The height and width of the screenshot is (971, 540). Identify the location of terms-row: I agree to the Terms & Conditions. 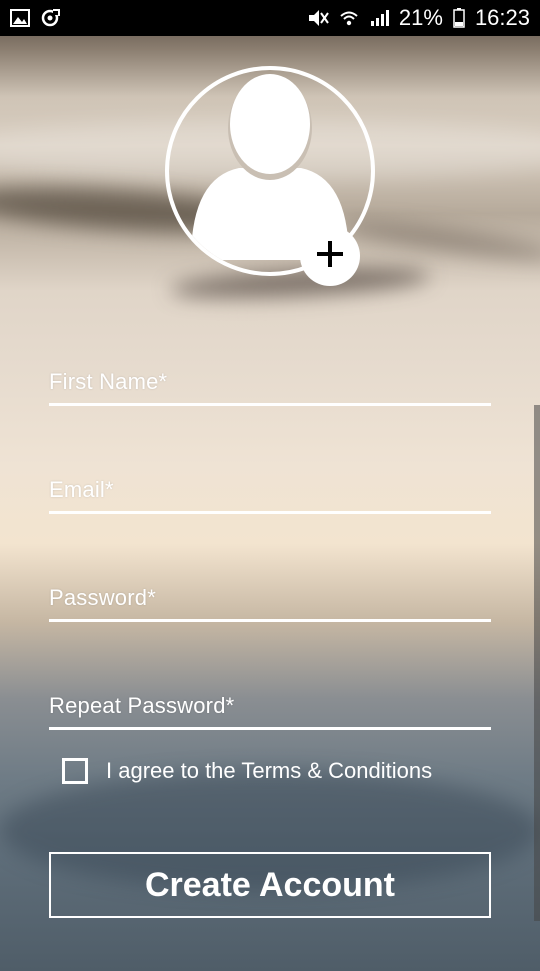
(247, 771).